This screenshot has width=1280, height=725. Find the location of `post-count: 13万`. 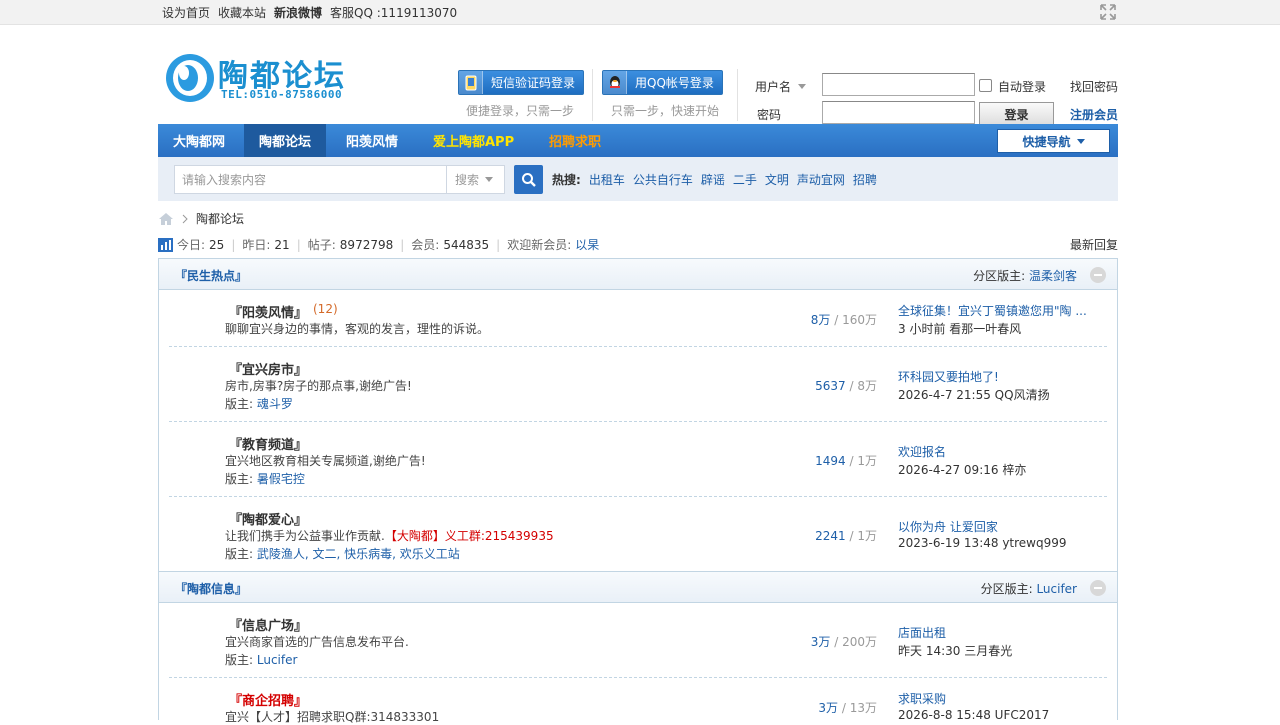

post-count: 13万 is located at coordinates (863, 708).